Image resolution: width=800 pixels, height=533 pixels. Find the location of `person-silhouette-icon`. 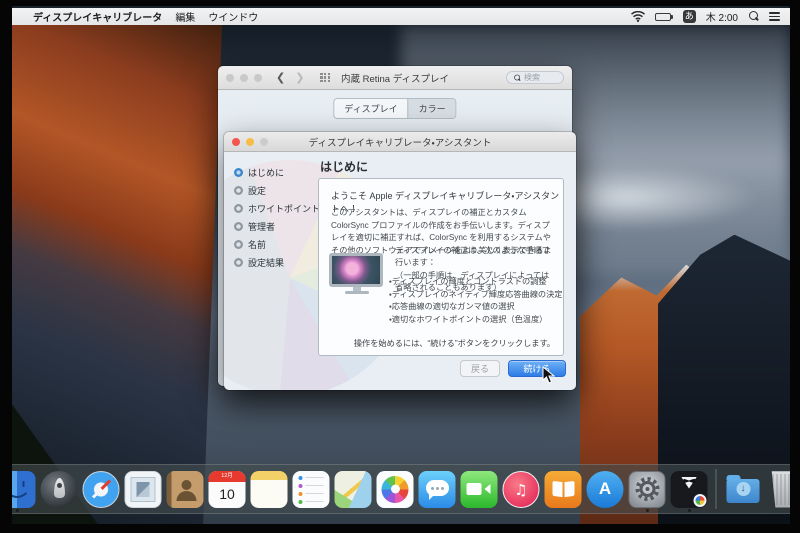

person-silhouette-icon is located at coordinates (186, 491).